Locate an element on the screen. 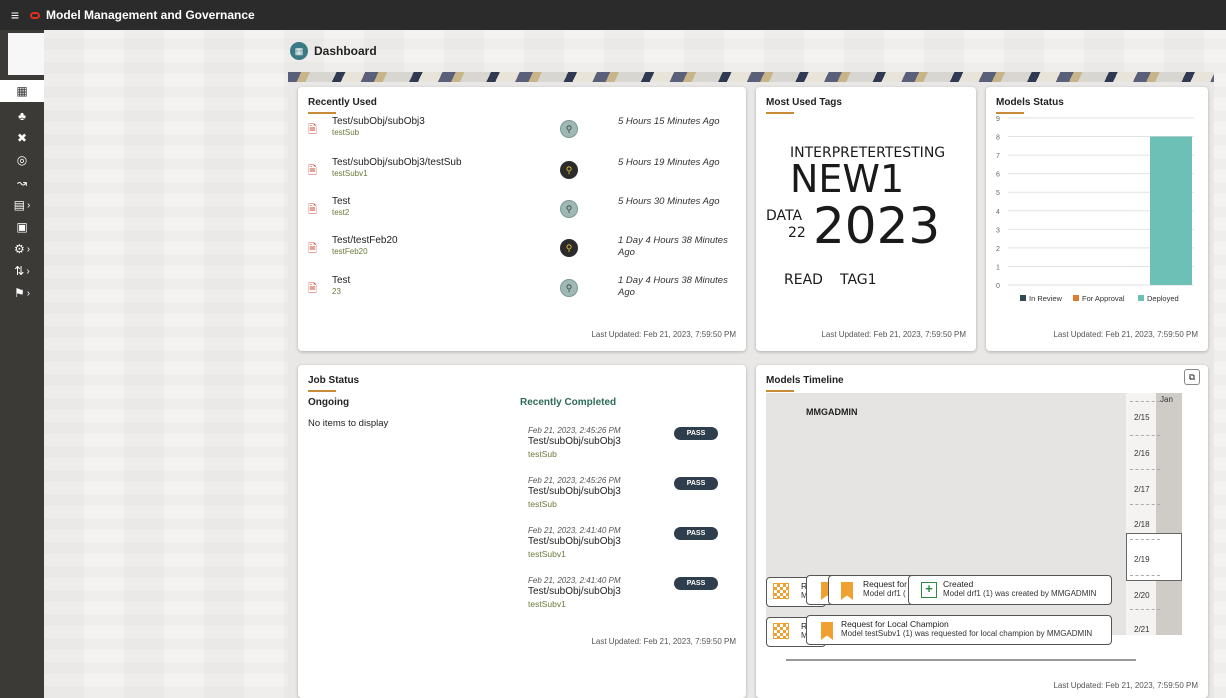 This screenshot has width=1226, height=698. item-time: 5 Hours 15 Minutes Ago is located at coordinates (669, 121).